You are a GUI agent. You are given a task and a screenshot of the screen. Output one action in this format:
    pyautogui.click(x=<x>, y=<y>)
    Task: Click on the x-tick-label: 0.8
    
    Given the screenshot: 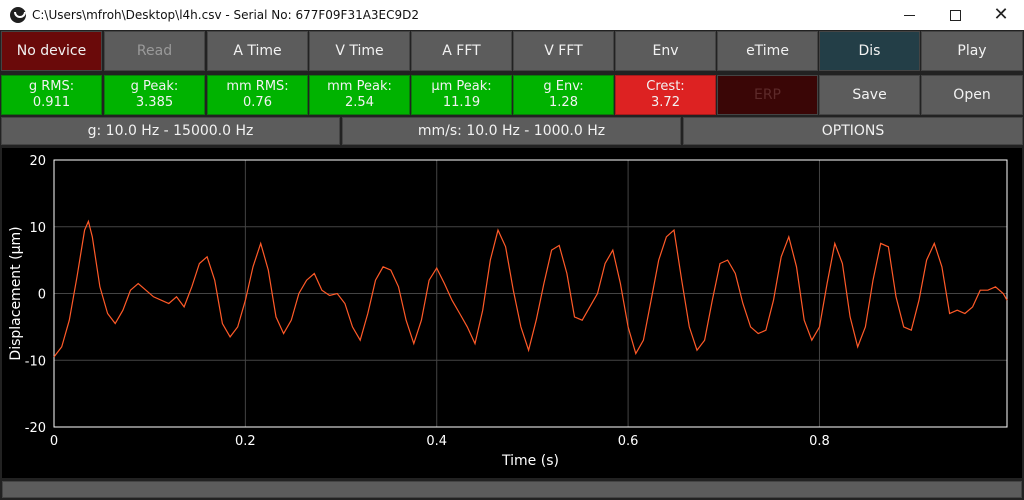 What is the action you would take?
    pyautogui.click(x=819, y=441)
    